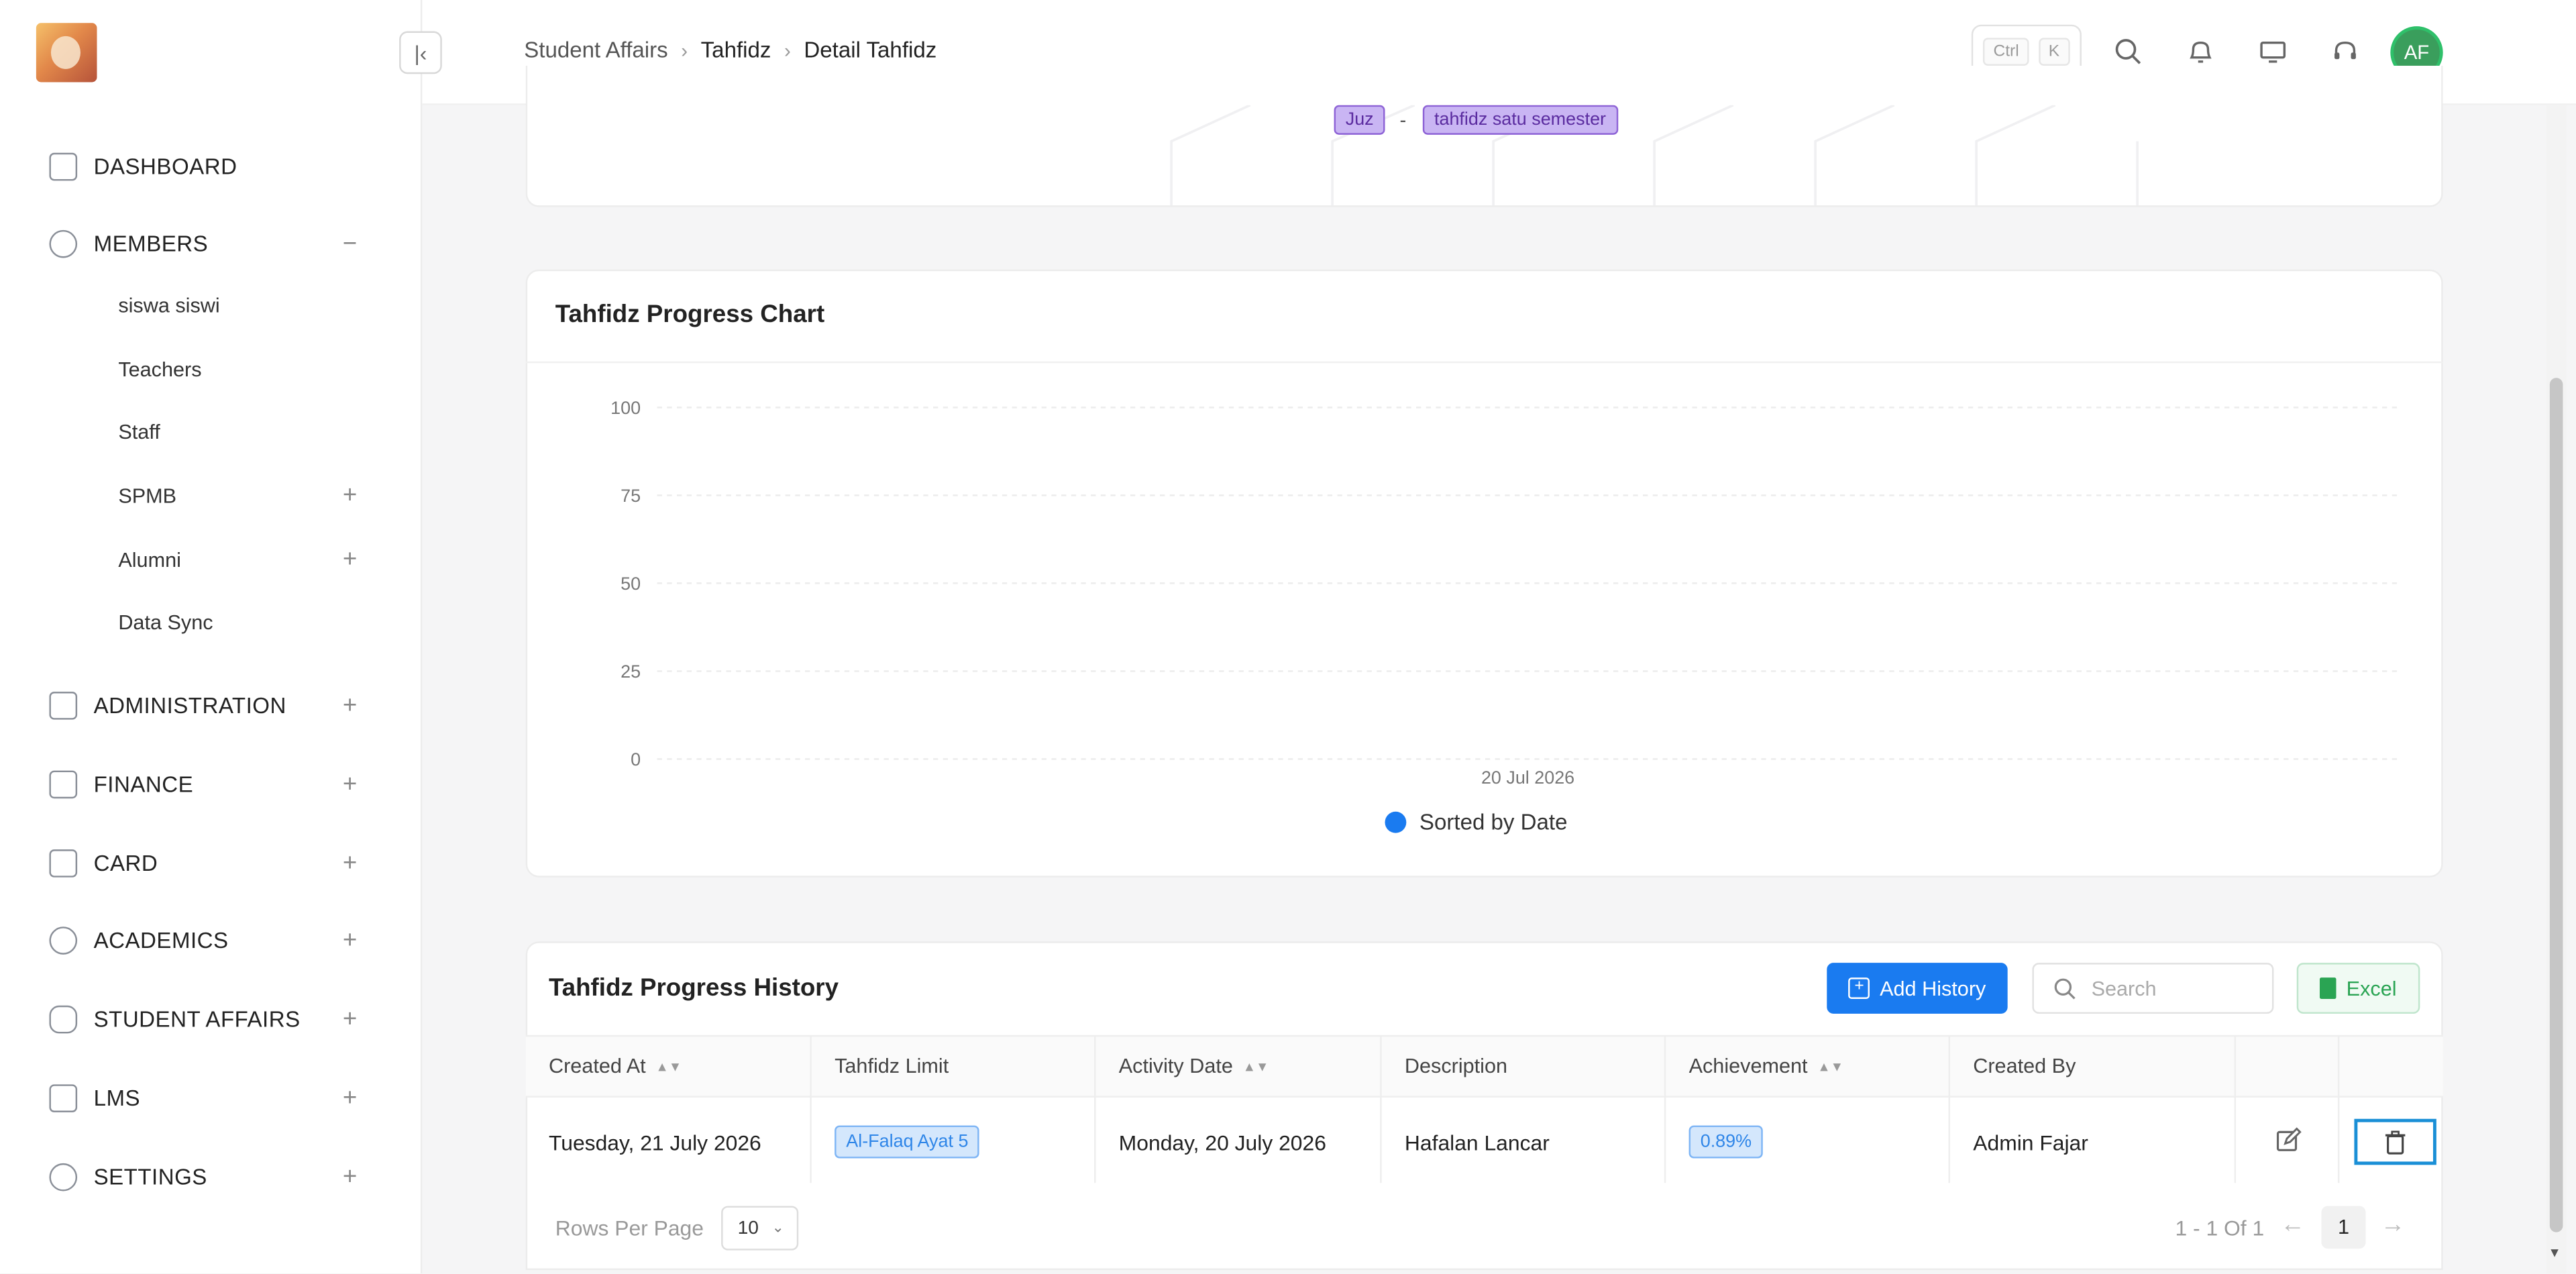 The image size is (2576, 1274). I want to click on column-header-label: Activity Date, so click(1175, 1066).